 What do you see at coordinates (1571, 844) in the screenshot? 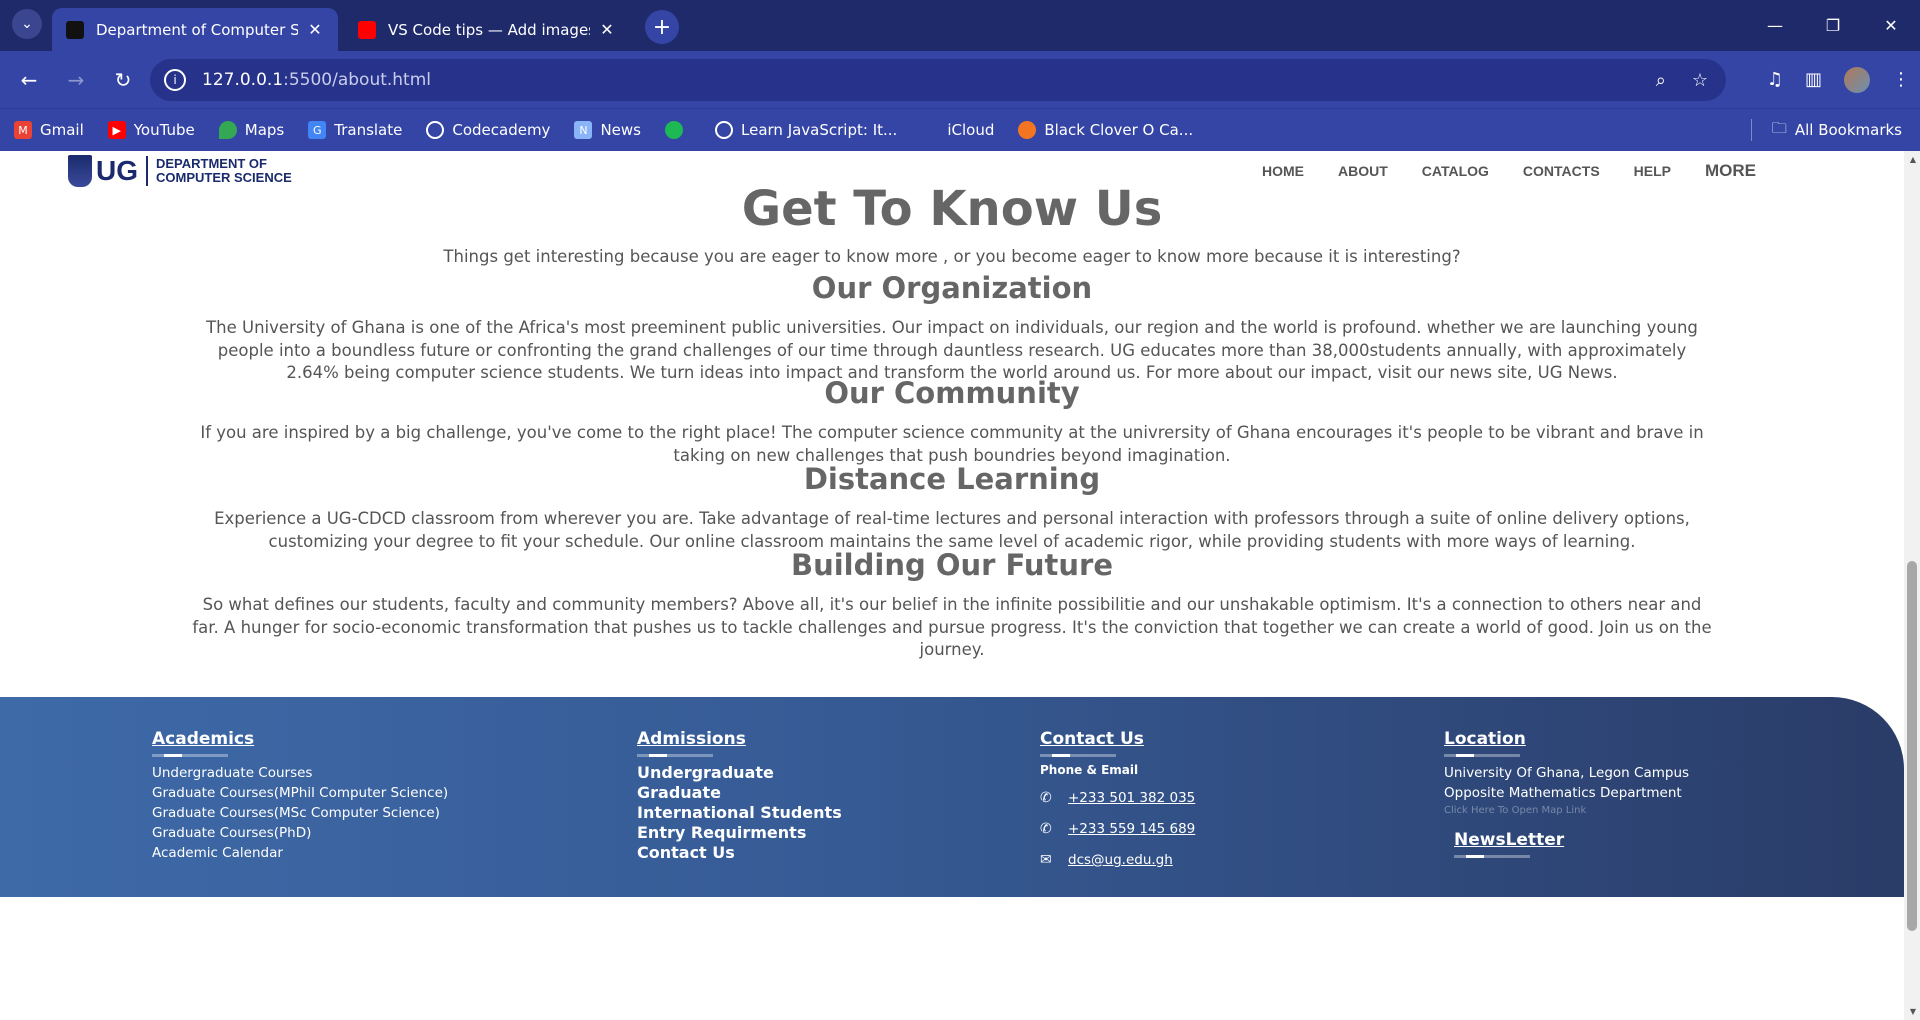
I see `footer-heading-newsletter: NewsLetter` at bounding box center [1571, 844].